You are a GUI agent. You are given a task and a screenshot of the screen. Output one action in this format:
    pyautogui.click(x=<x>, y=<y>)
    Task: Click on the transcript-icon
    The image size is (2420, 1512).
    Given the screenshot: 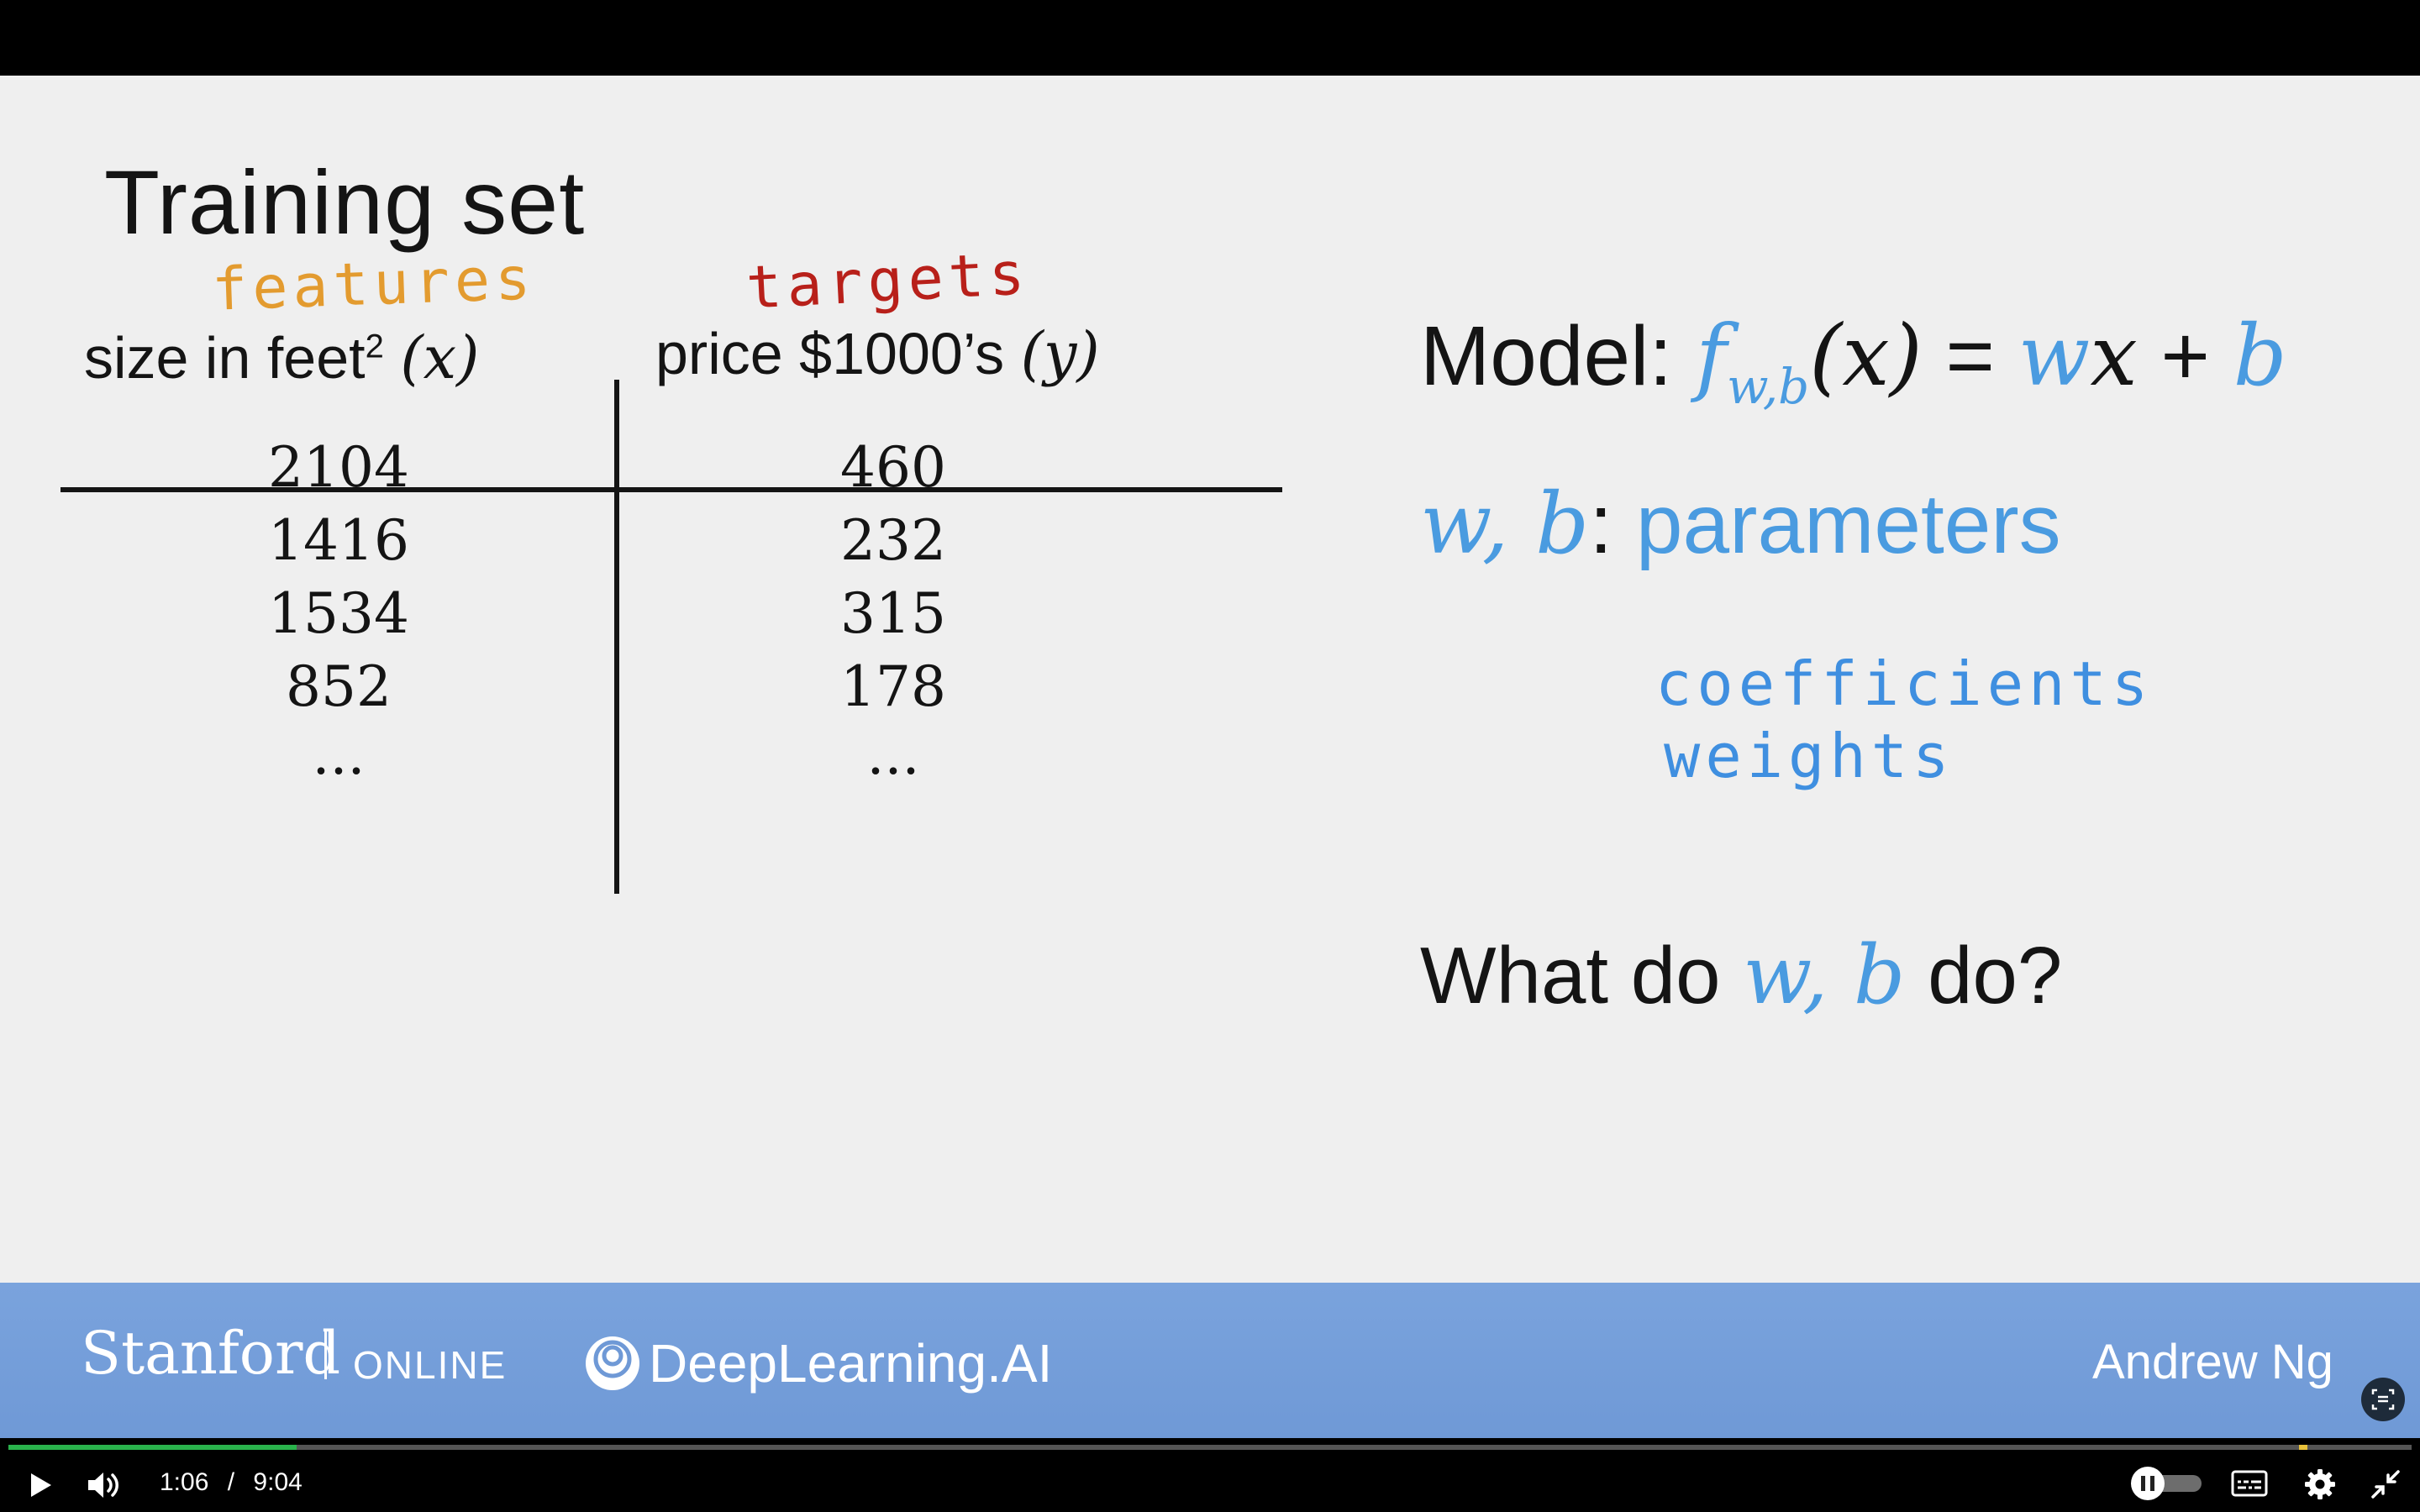 What is the action you would take?
    pyautogui.click(x=2383, y=1399)
    